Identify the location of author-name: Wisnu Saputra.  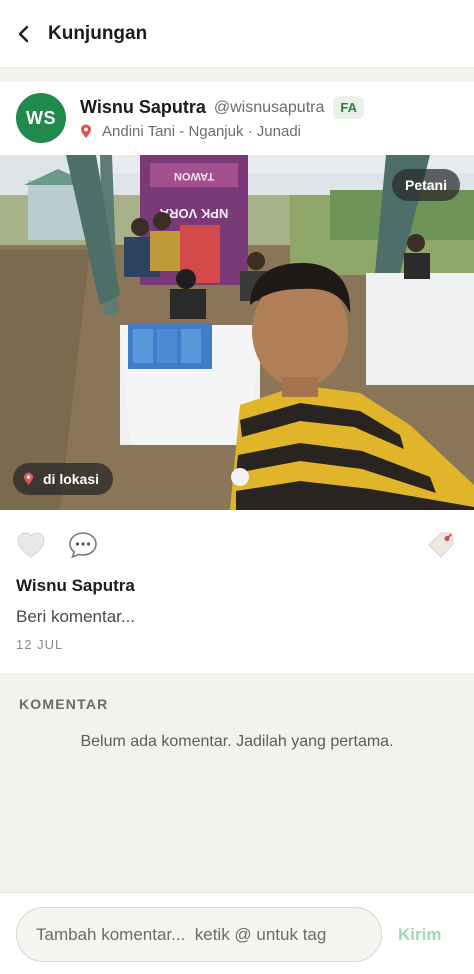
(143, 107).